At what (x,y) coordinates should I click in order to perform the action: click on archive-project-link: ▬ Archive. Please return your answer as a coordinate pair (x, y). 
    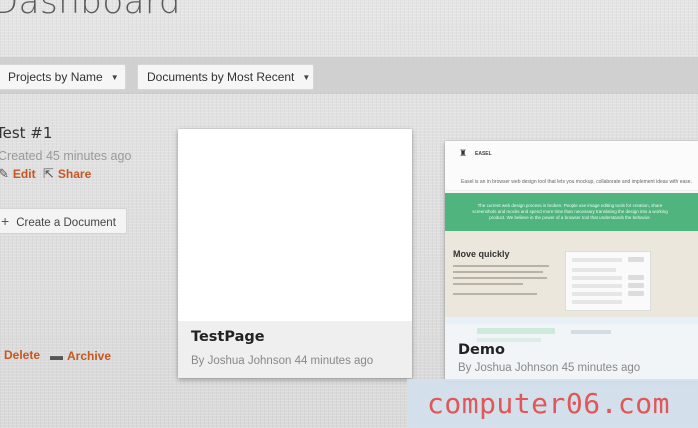
    Looking at the image, I should click on (80, 355).